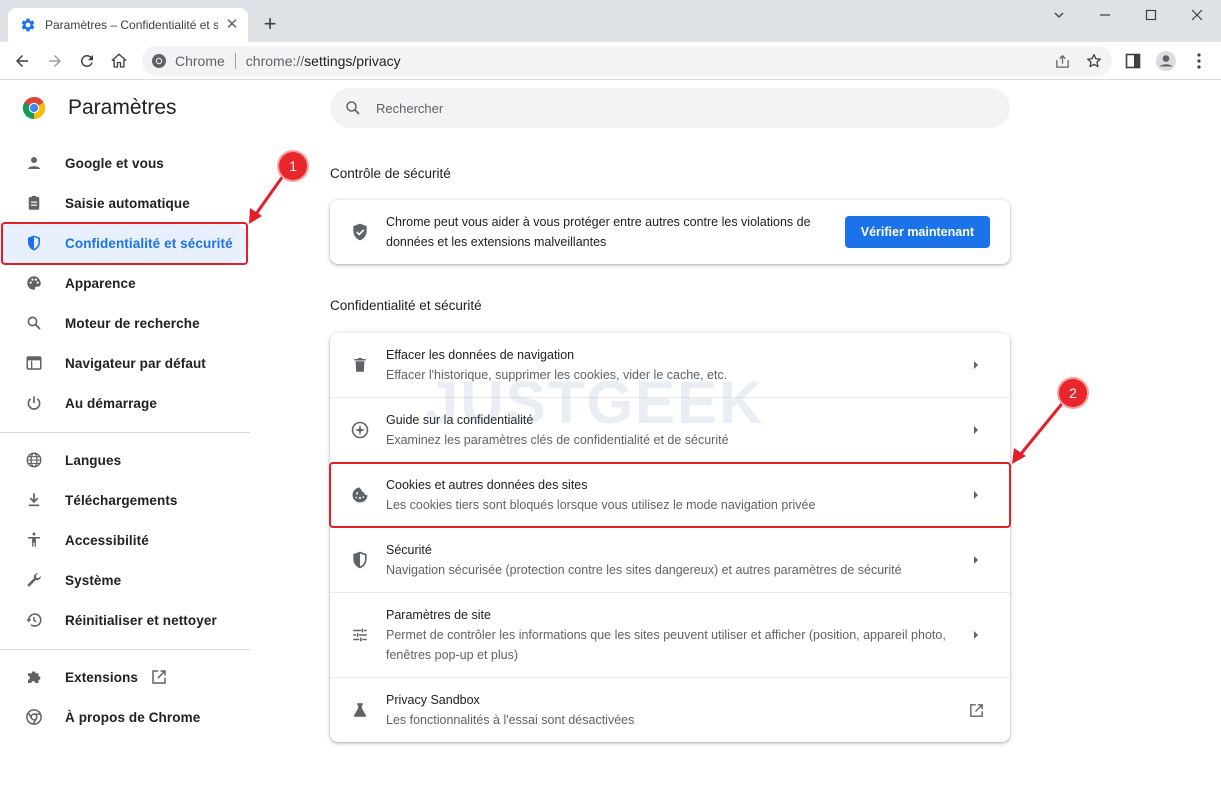  Describe the element at coordinates (409, 550) in the screenshot. I see `row-title: Sécurité` at that location.